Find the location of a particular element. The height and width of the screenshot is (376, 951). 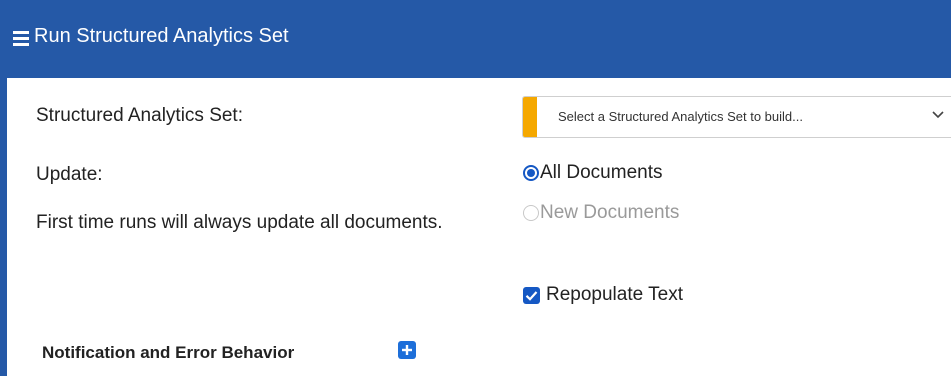

radio-new-documents: New Documents is located at coordinates (601, 213).